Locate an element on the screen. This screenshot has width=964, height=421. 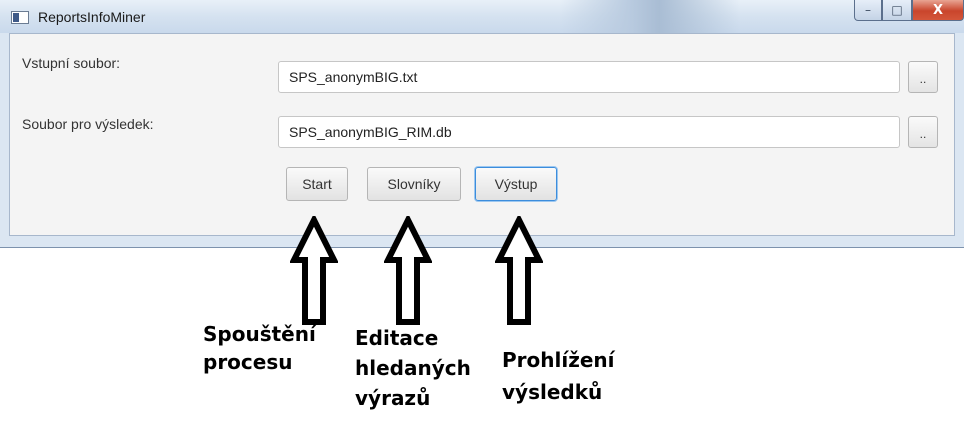
output-file-label: Soubor pro výsledek: is located at coordinates (88, 124).